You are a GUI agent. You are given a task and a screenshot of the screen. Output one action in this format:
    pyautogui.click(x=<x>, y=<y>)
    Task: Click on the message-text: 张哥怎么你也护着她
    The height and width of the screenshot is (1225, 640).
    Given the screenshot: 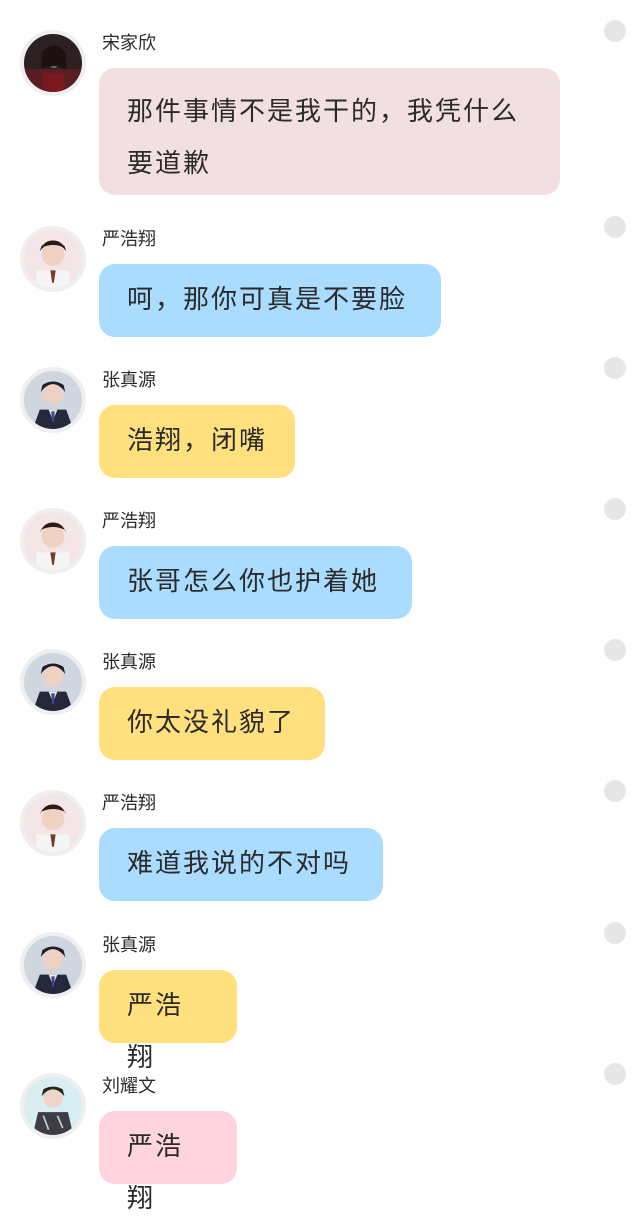 What is the action you would take?
    pyautogui.click(x=253, y=582)
    